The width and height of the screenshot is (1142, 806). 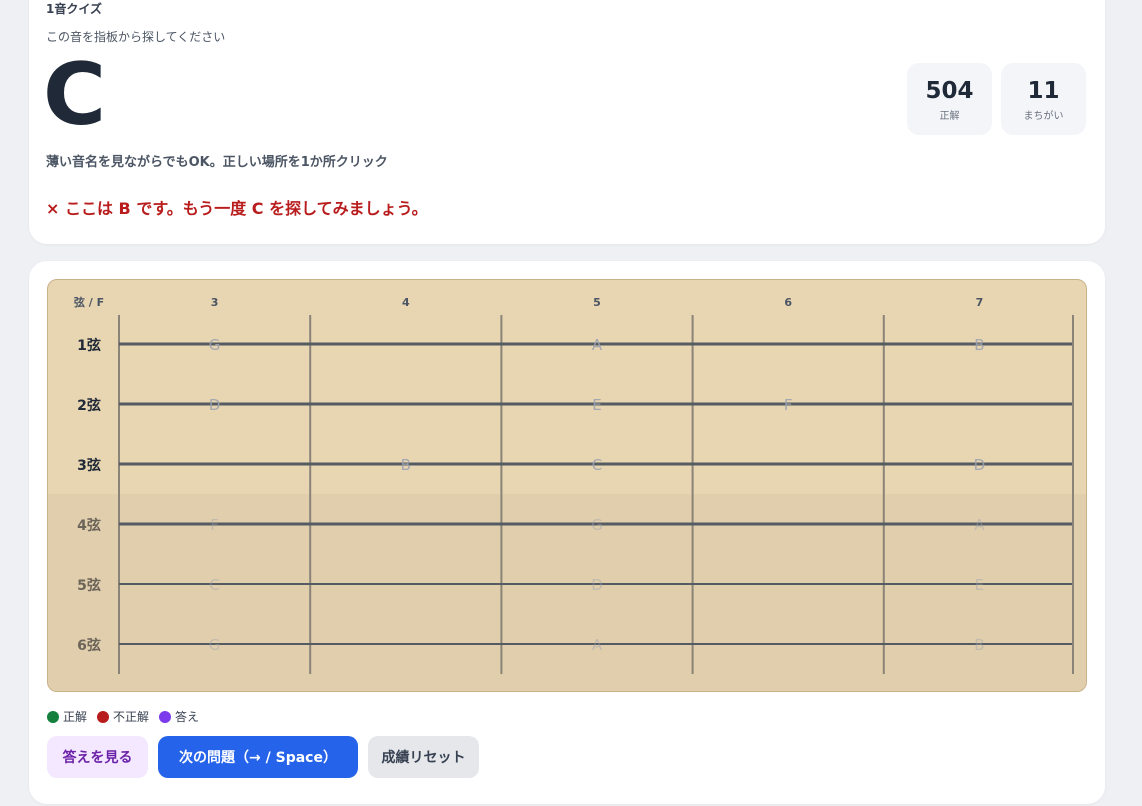 What do you see at coordinates (89, 302) in the screenshot?
I see `fret-header-corner: 弦 / F` at bounding box center [89, 302].